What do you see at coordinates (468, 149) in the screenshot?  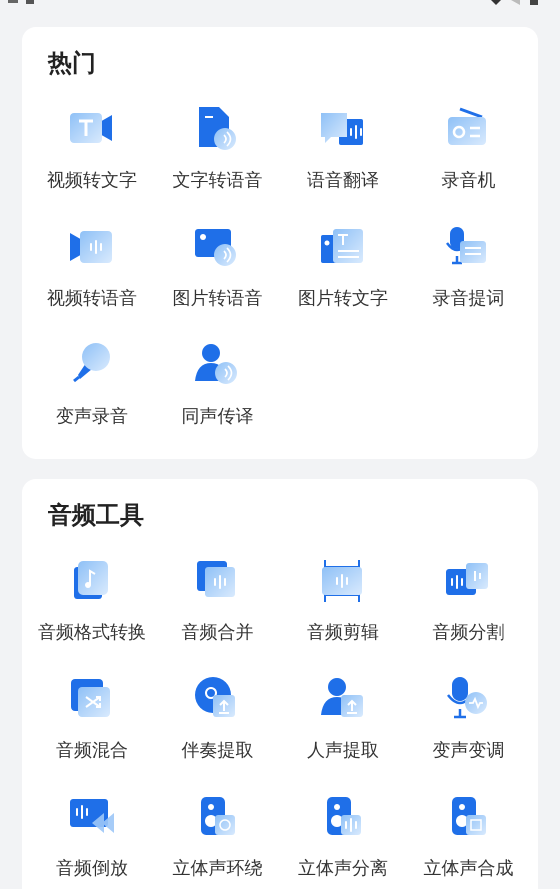 I see `tool-item: 录音机` at bounding box center [468, 149].